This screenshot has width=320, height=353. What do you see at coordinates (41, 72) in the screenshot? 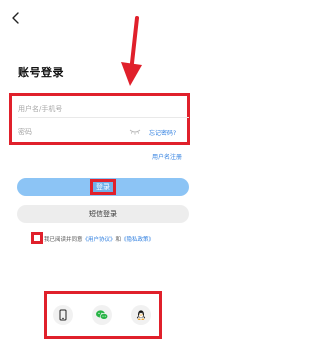
I see `page-title: 账号登录` at bounding box center [41, 72].